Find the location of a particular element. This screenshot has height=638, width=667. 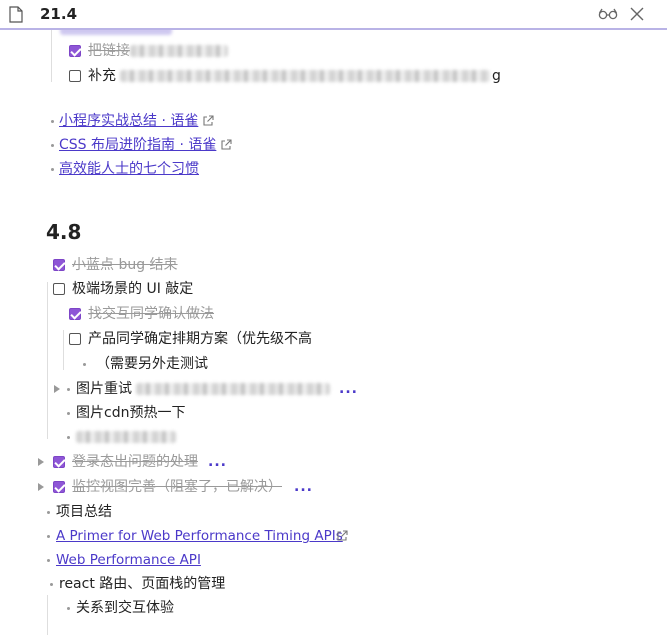

task-label: 找交互同学确认做法 is located at coordinates (151, 314).